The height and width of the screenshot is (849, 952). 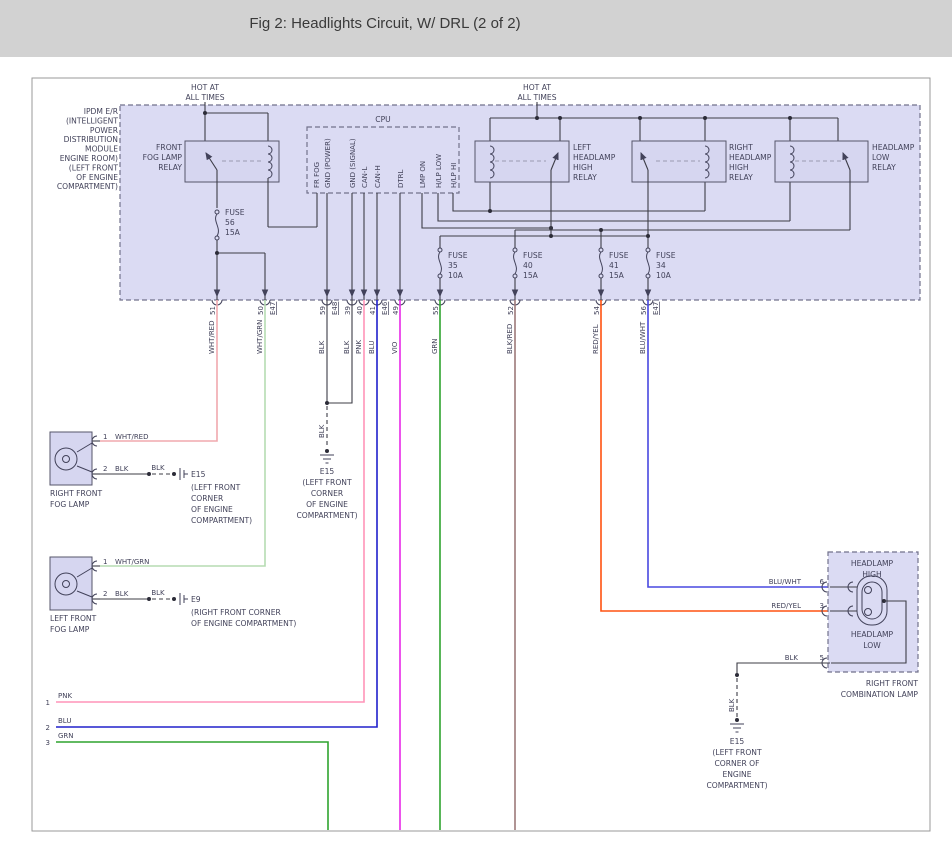 What do you see at coordinates (243, 623) in the screenshot?
I see `svg-text: OF ENGINE COMPARTMENT)` at bounding box center [243, 623].